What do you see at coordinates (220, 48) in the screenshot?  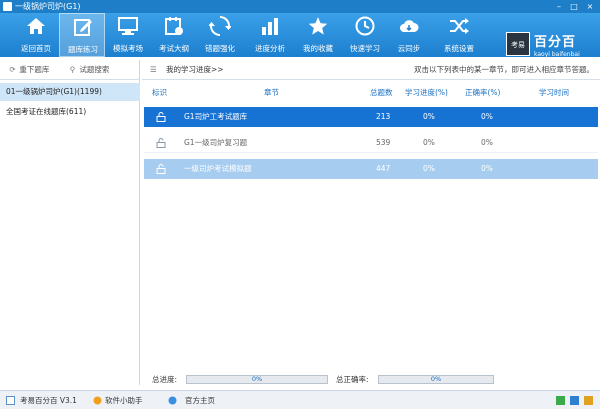 I see `mistakes-label: 错题强化` at bounding box center [220, 48].